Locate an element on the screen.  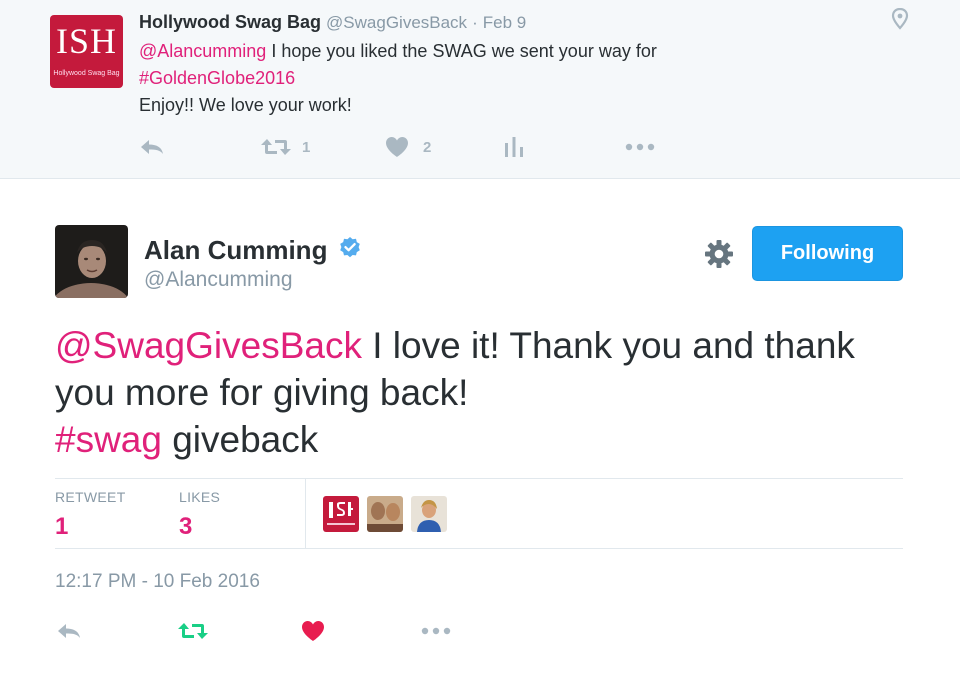
parent-author-handle: @SwagGivesBack is located at coordinates (396, 22).